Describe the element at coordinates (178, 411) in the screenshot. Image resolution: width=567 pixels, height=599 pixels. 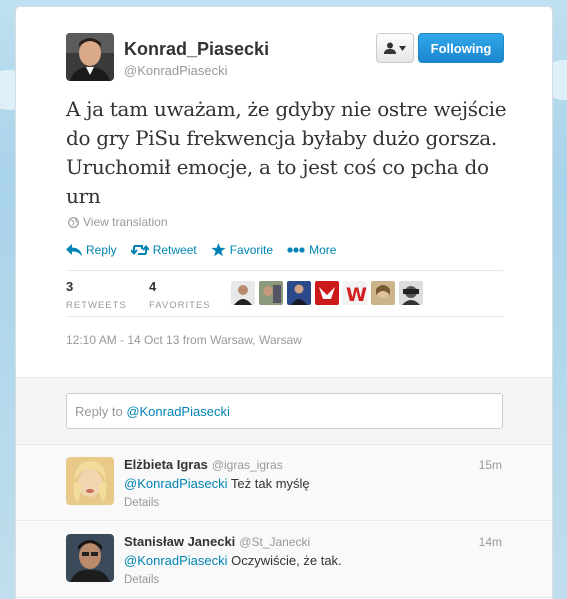
I see `reply-mention: @KonradPiasecki` at that location.